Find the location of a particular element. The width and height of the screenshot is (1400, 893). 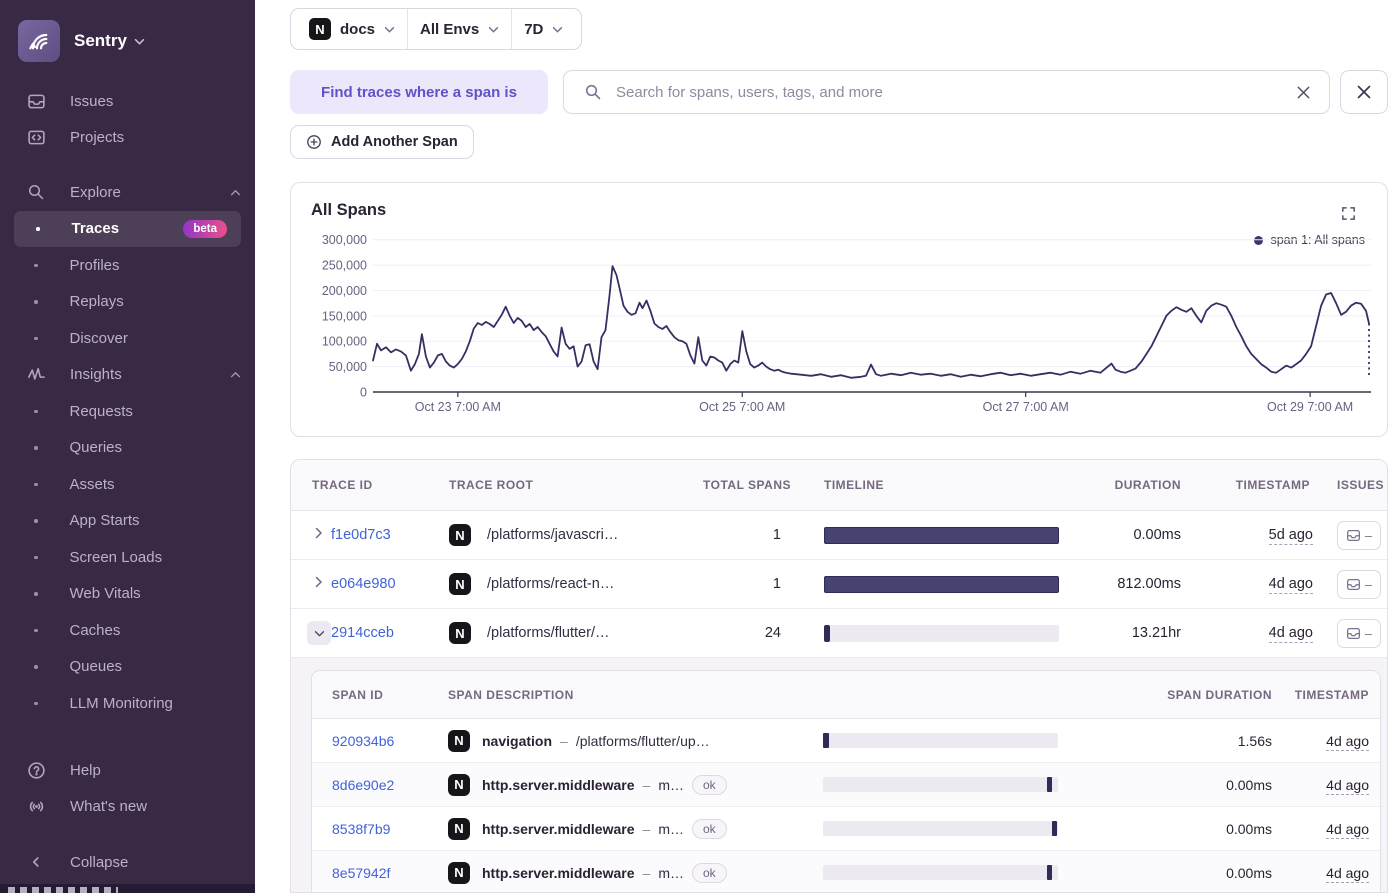

page-filter-bar: N docs All Envs 7D is located at coordinates (436, 29).